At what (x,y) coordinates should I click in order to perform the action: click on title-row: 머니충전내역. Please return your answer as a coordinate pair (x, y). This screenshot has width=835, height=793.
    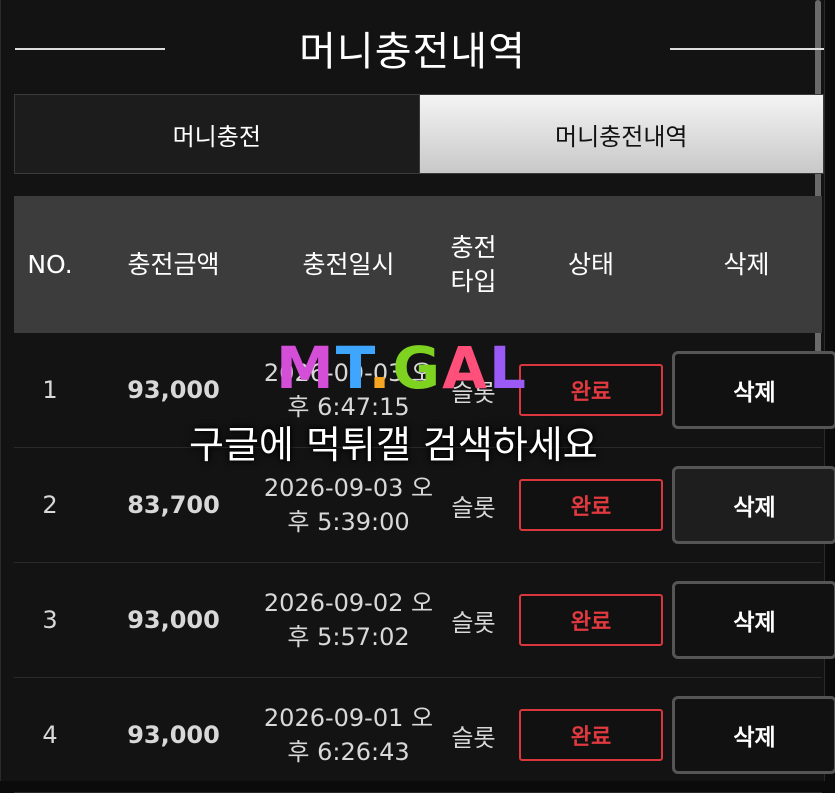
    Looking at the image, I should click on (412, 48).